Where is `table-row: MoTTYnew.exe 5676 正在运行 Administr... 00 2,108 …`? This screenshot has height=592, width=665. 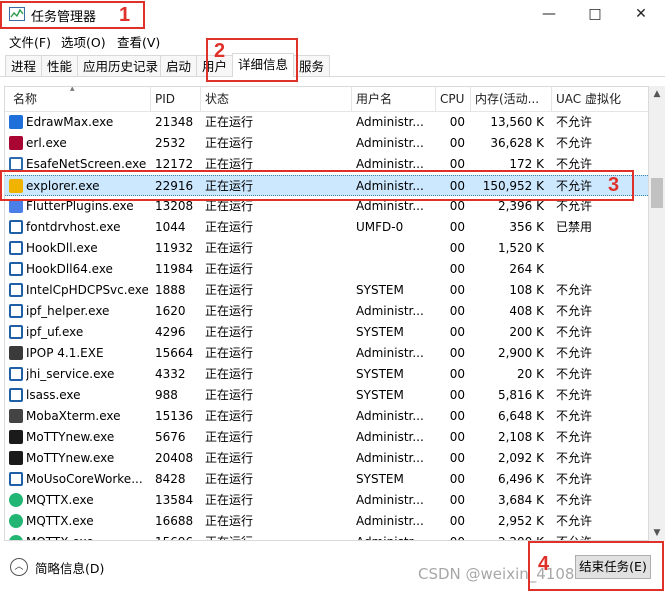 table-row: MoTTYnew.exe 5676 正在运行 Administr... 00 2,108 … is located at coordinates (326, 437).